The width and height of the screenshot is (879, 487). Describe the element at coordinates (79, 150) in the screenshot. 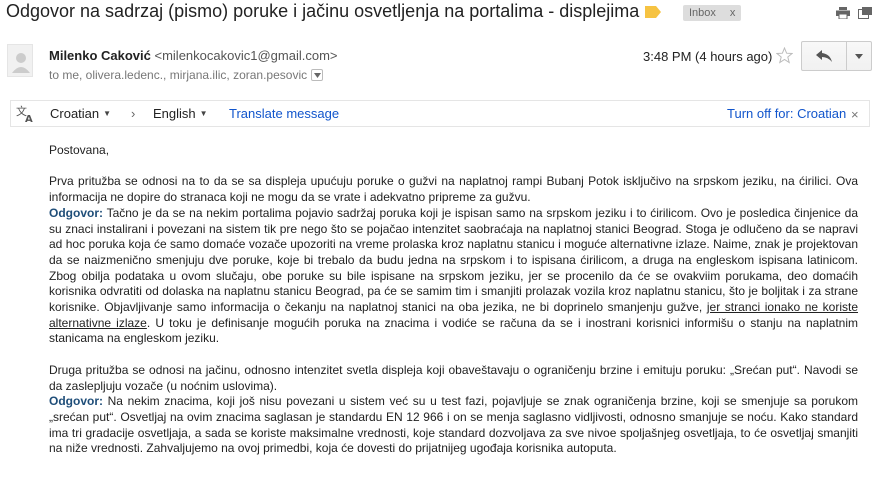

I see `greeting: Postovana,` at that location.